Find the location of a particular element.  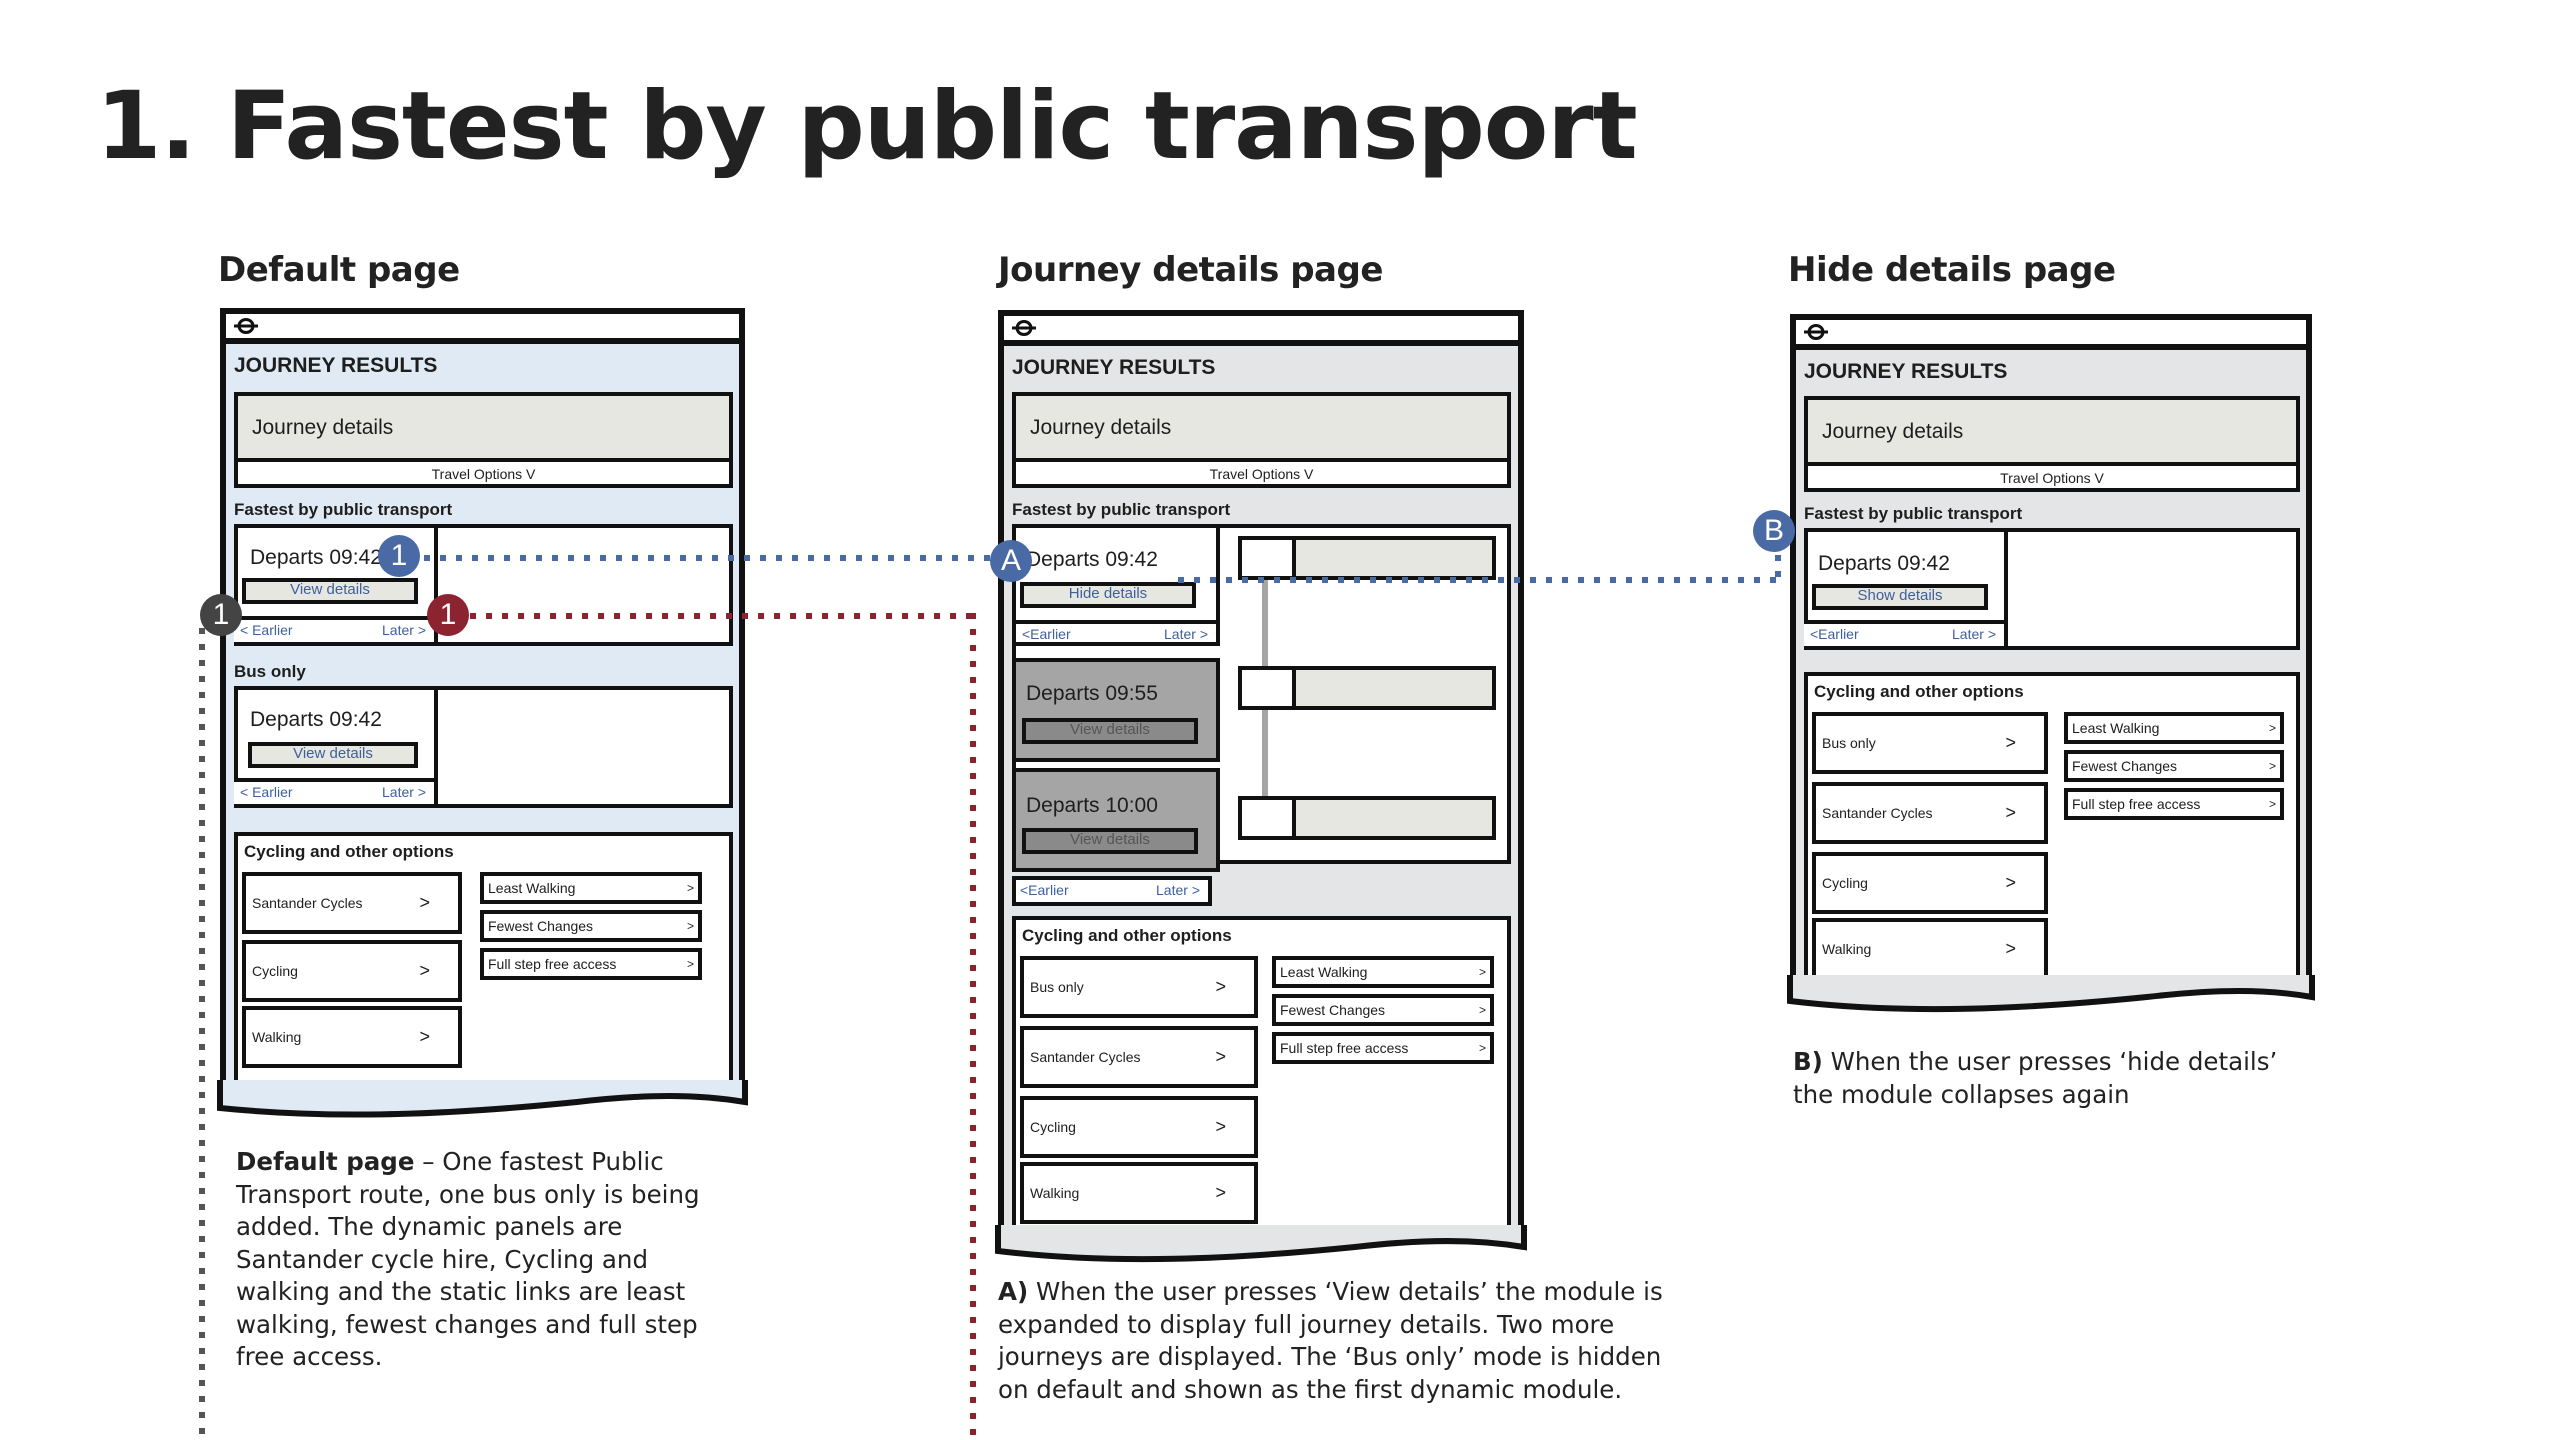

journey-details-page-heading: Journey details page is located at coordinates (1190, 270).